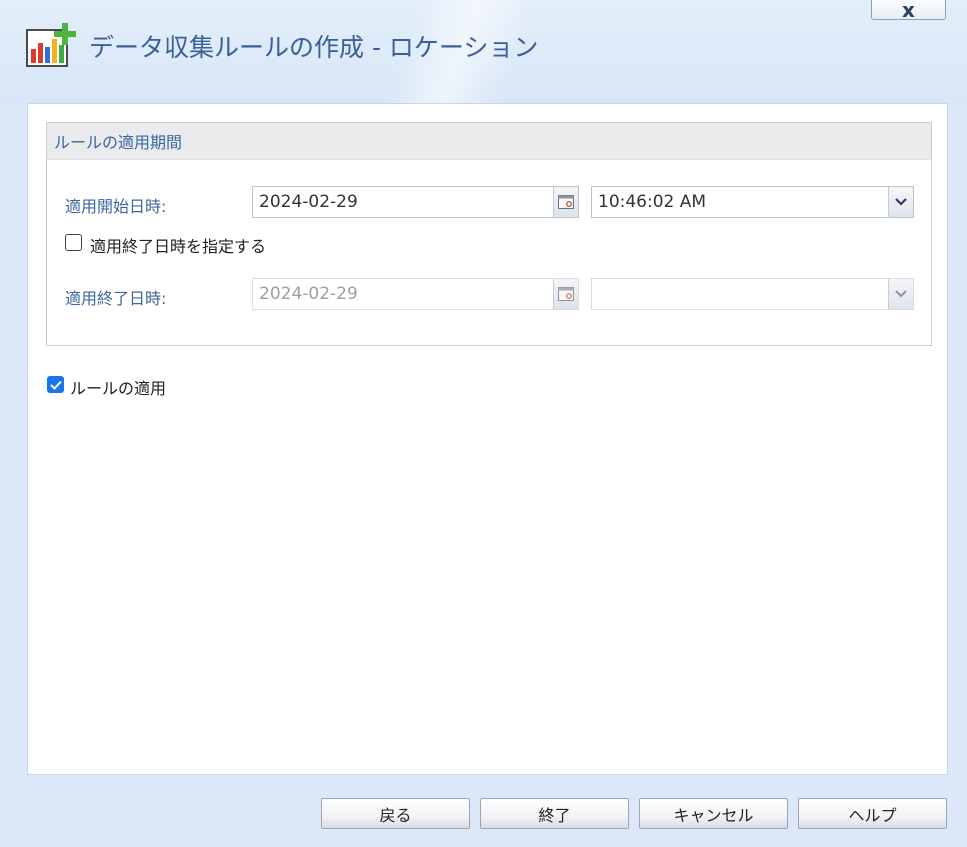 The width and height of the screenshot is (967, 847). Describe the element at coordinates (118, 387) in the screenshot. I see `apply-rule-label: ルールの適用` at that location.